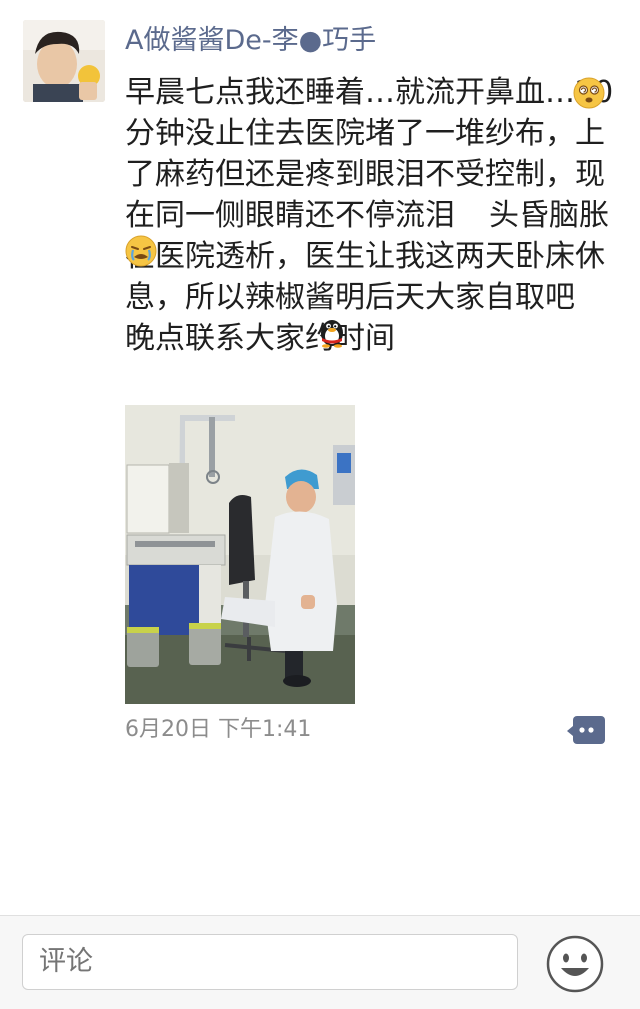 This screenshot has height=1009, width=640. I want to click on crying-face-icon, so click(141, 251).